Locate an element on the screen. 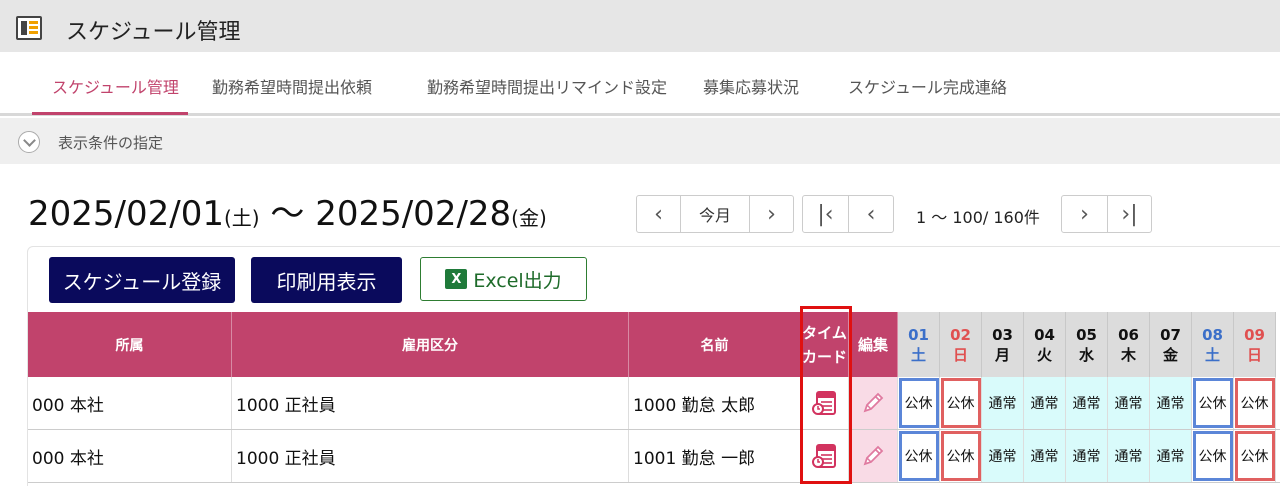 This screenshot has height=486, width=1280. header-day-09: 09 日 is located at coordinates (1255, 344).